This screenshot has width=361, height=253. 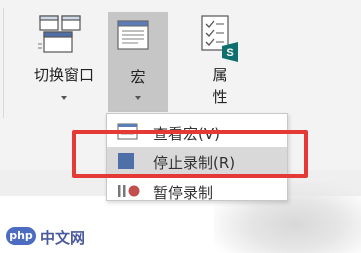 I want to click on macro-icon, so click(x=133, y=35).